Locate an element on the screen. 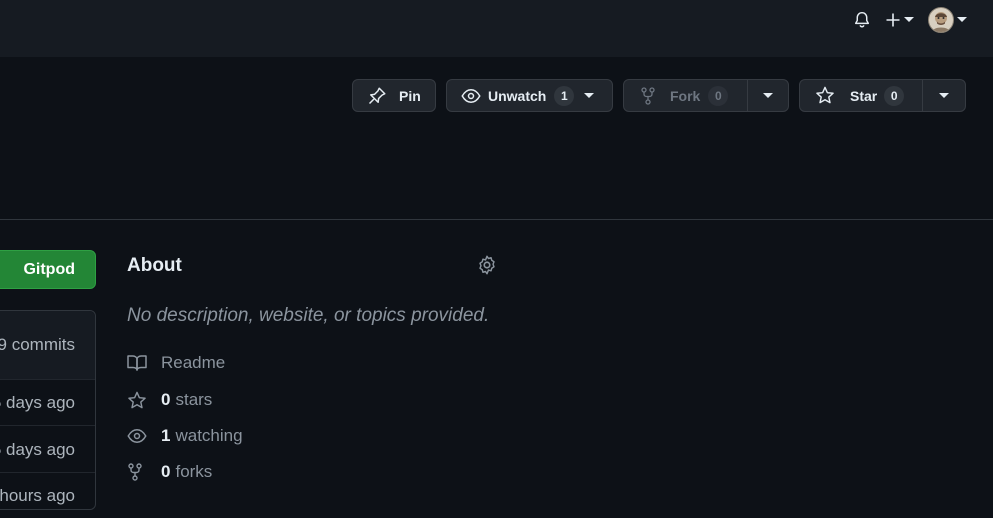  book-icon is located at coordinates (144, 363).